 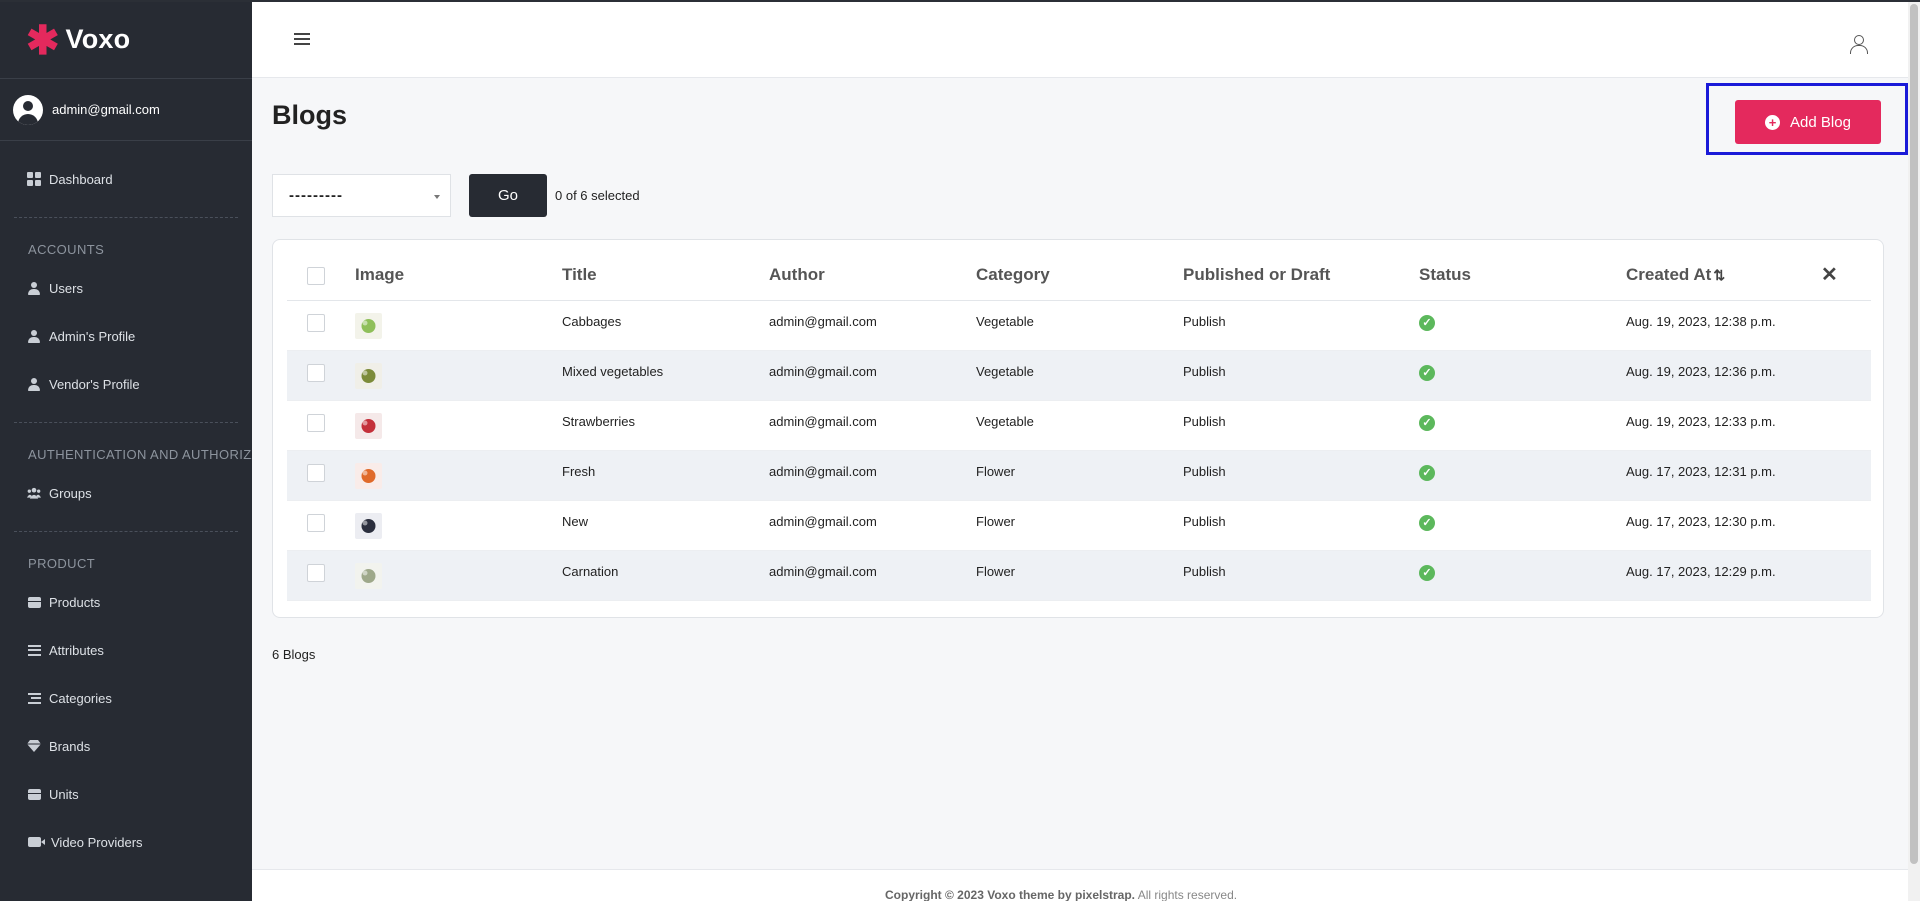 I want to click on column-header-title: Title, so click(x=665, y=275).